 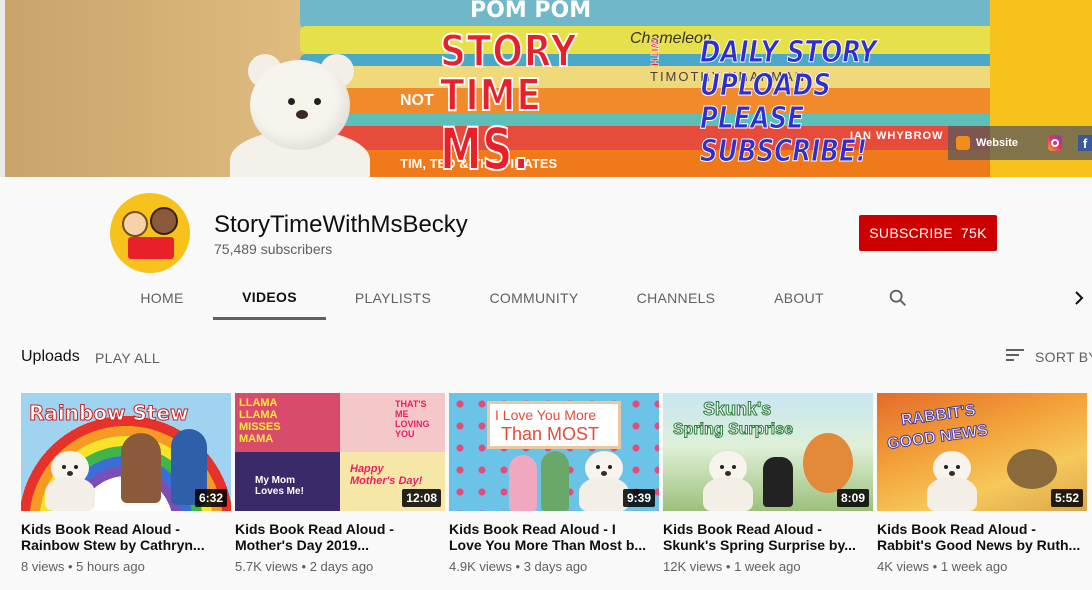 I want to click on video-thumbnail: RABBIT'S GOOD NEWS 5:52, so click(x=982, y=452).